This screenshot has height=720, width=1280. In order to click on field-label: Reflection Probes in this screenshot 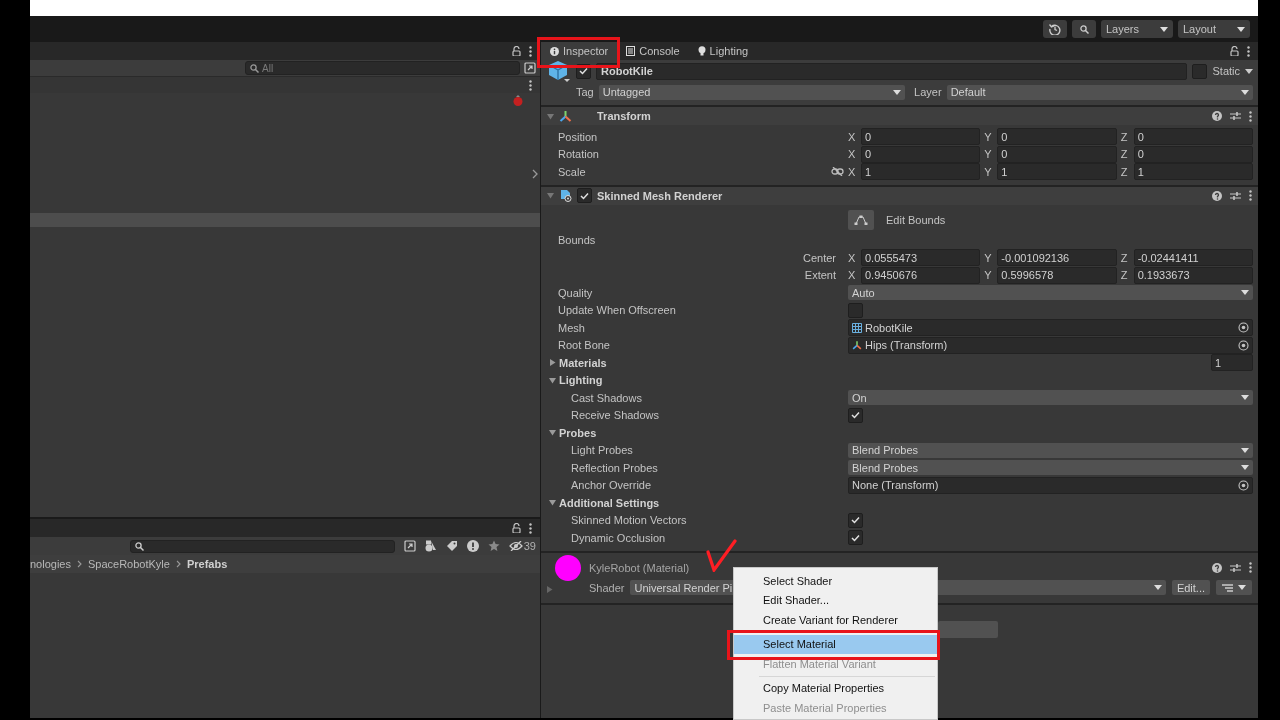, I will do `click(614, 467)`.